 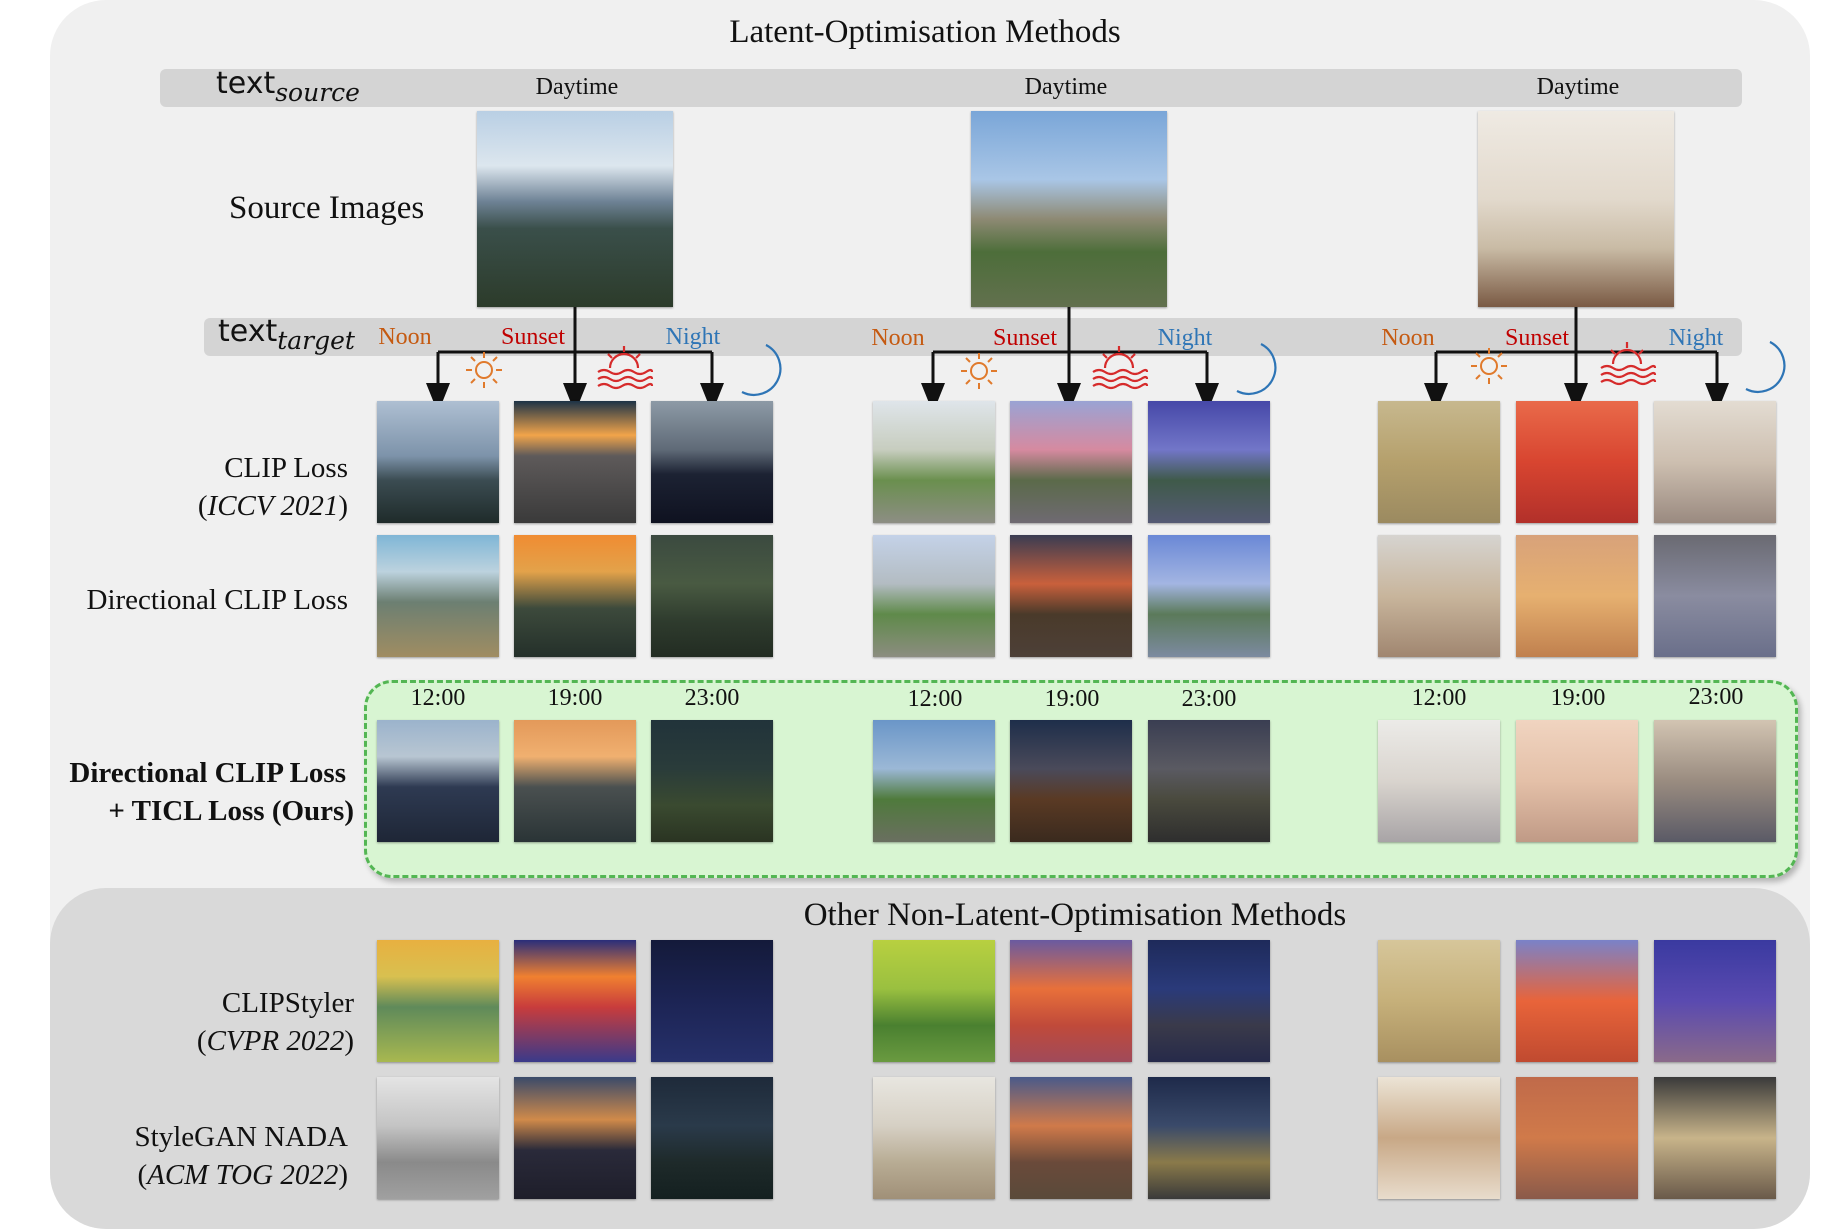 I want to click on row-label-ours: Directional CLIP Loss + TICL Loss (Ours), so click(x=211, y=792).